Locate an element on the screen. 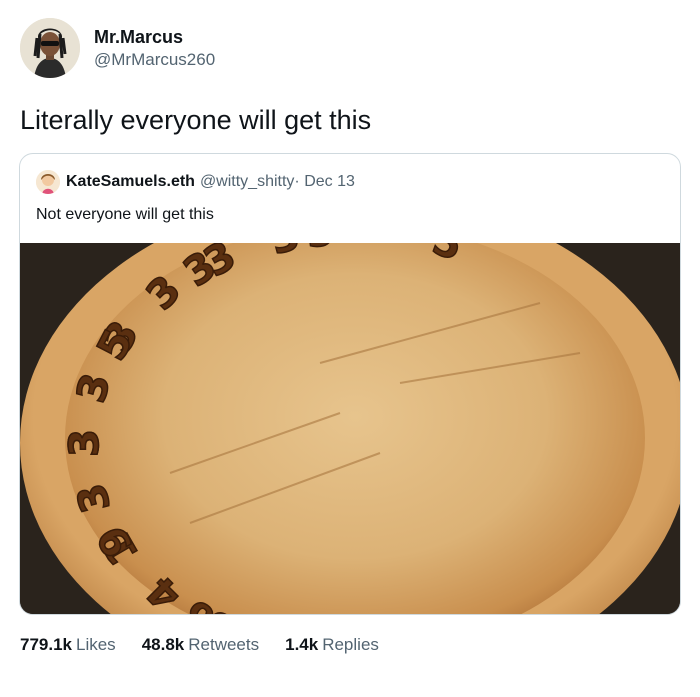 The height and width of the screenshot is (697, 700). replies-count: 1.4k is located at coordinates (302, 644).